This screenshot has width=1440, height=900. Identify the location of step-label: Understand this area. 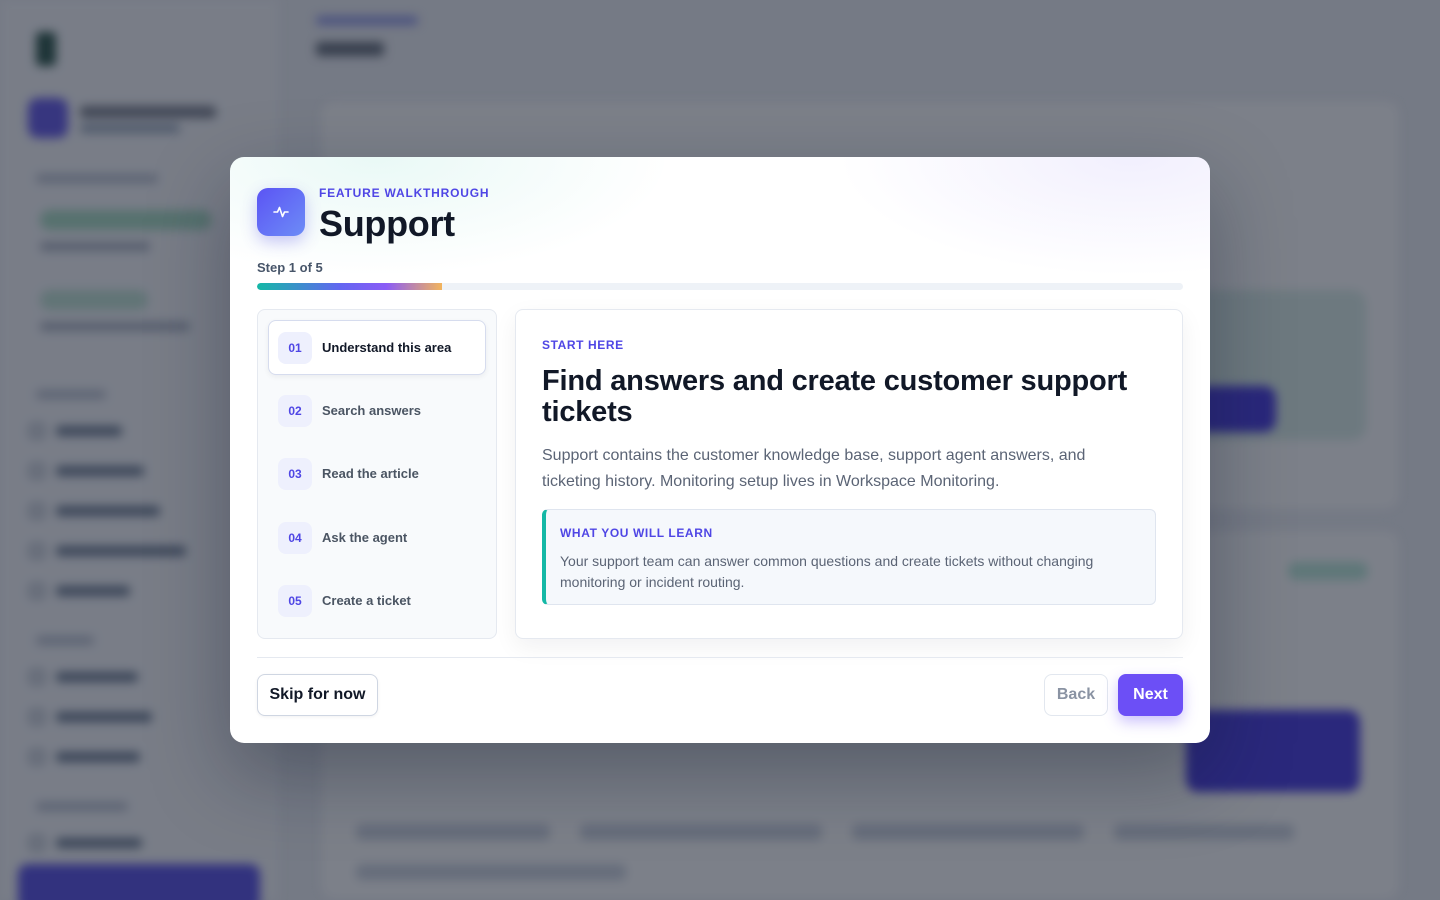
(387, 347).